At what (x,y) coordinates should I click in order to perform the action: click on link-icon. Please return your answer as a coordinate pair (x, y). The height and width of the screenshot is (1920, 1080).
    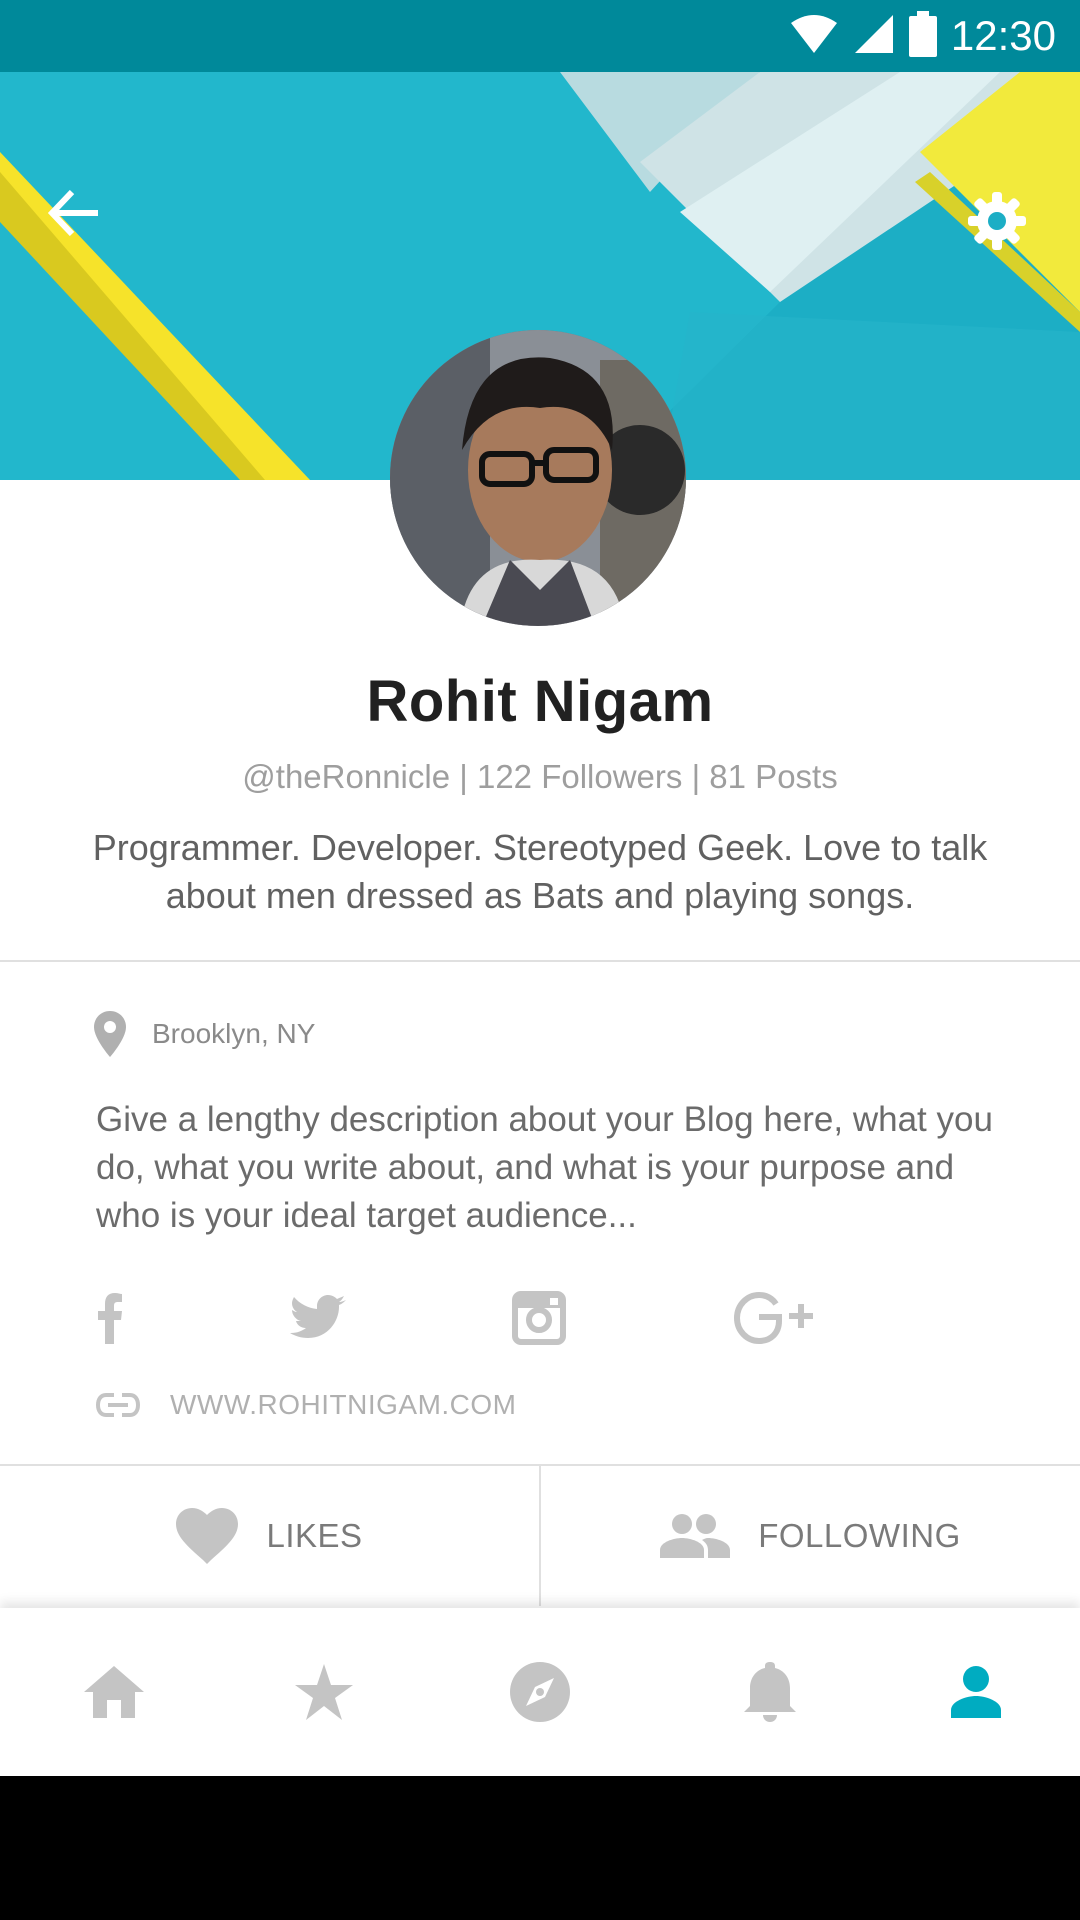
    Looking at the image, I should click on (118, 1405).